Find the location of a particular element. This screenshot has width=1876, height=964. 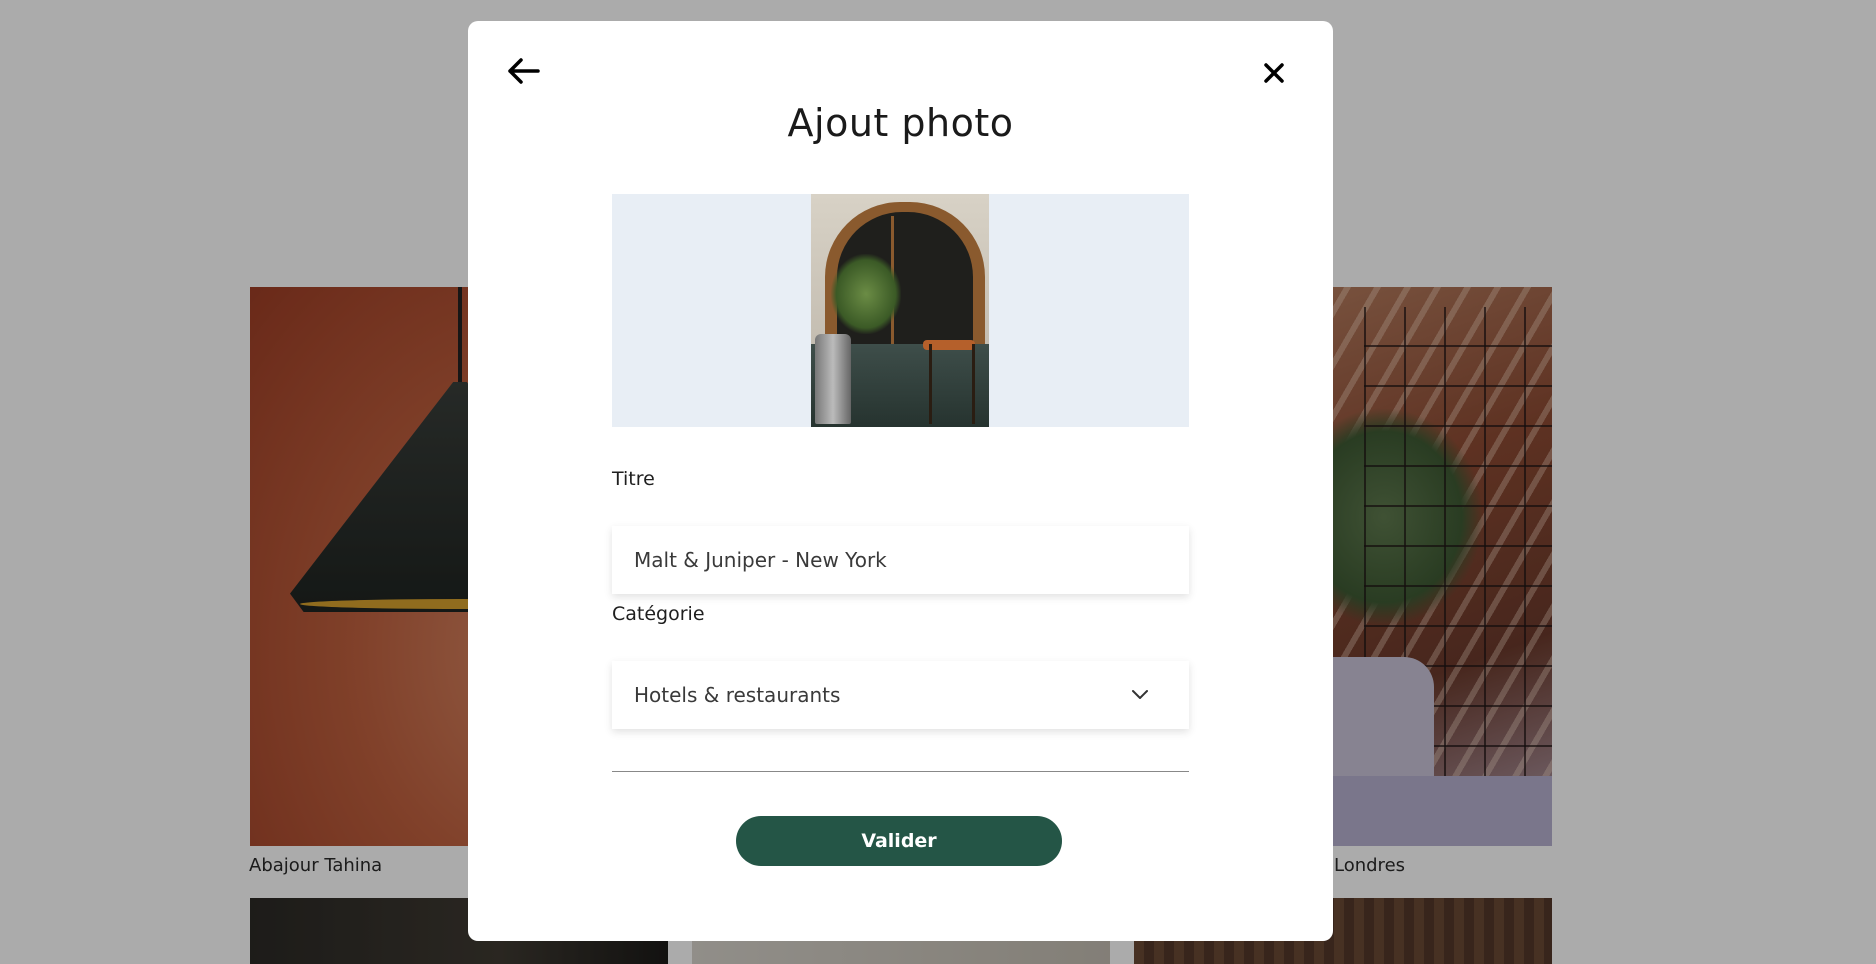

arrow-left-icon is located at coordinates (524, 71).